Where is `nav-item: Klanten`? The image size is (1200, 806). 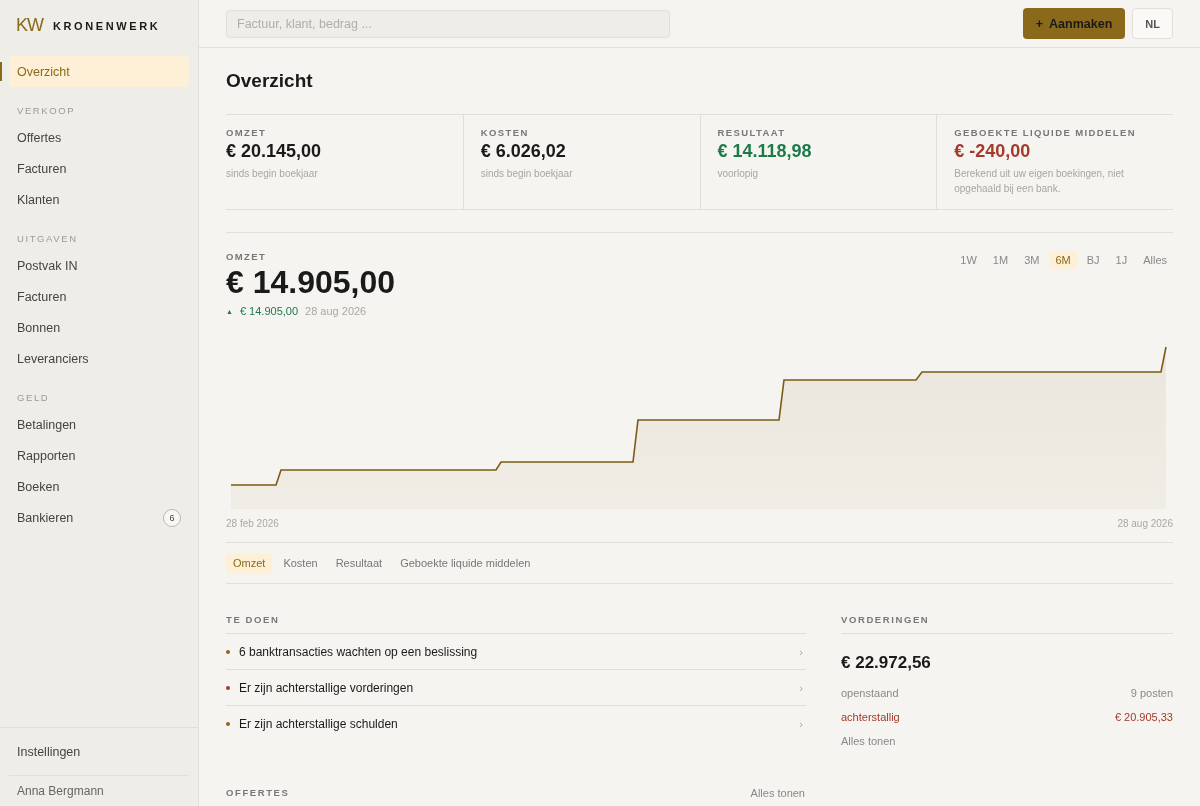
nav-item: Klanten is located at coordinates (99, 199).